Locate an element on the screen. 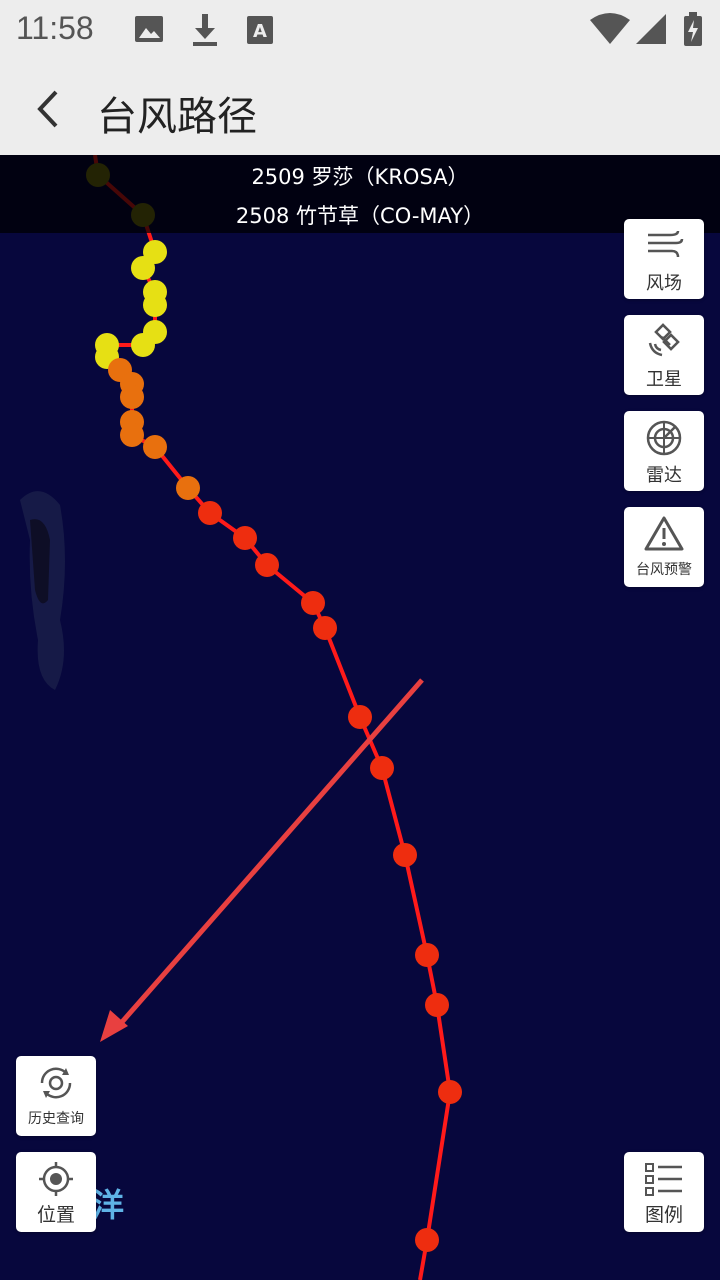 This screenshot has height=1280, width=720. map-ocean-label: 洋 is located at coordinates (108, 1205).